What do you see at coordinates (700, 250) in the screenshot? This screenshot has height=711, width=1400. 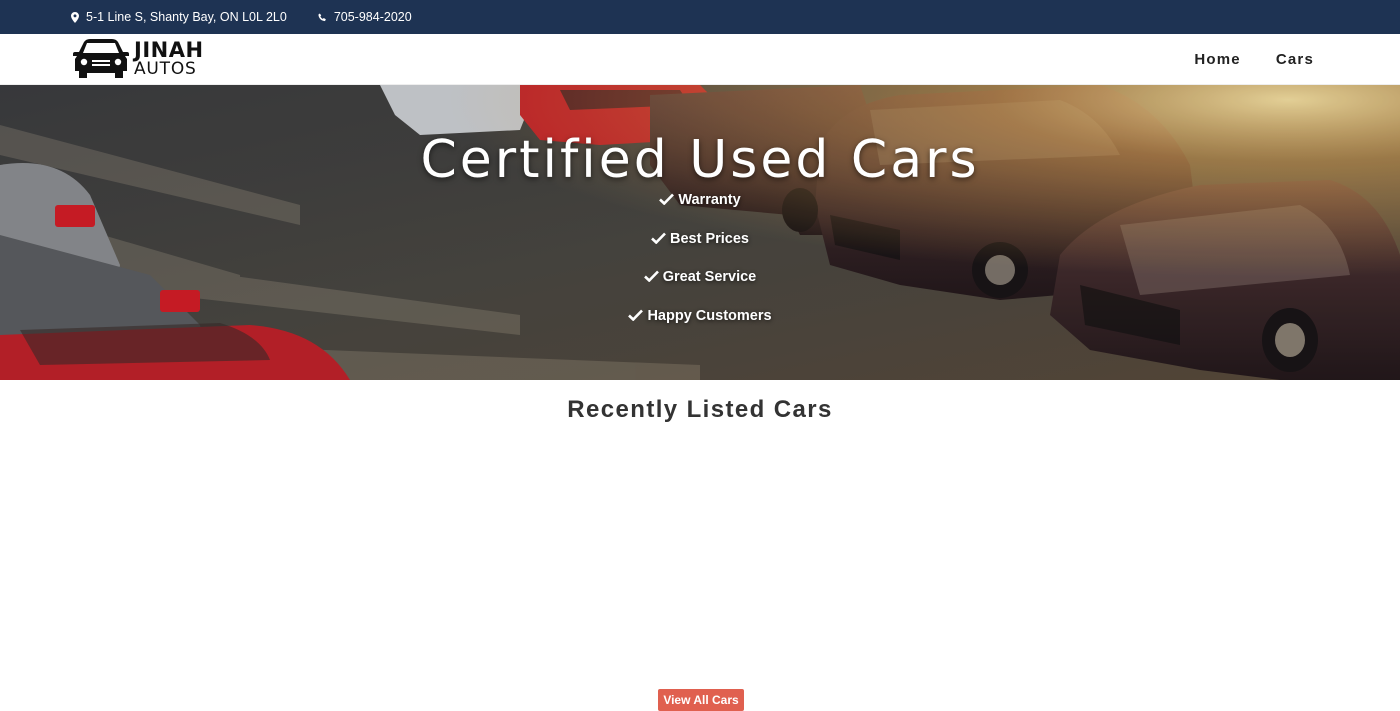 I see `hero-feature-item: Best Prices` at bounding box center [700, 250].